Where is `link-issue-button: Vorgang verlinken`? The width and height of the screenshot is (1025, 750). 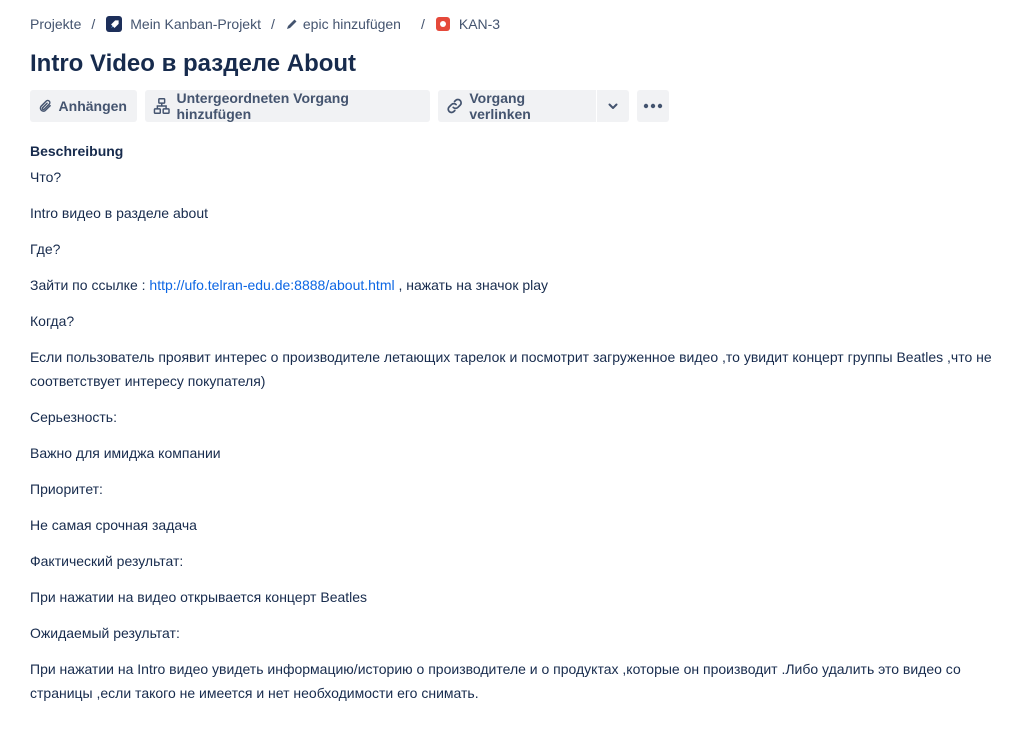 link-issue-button: Vorgang verlinken is located at coordinates (517, 106).